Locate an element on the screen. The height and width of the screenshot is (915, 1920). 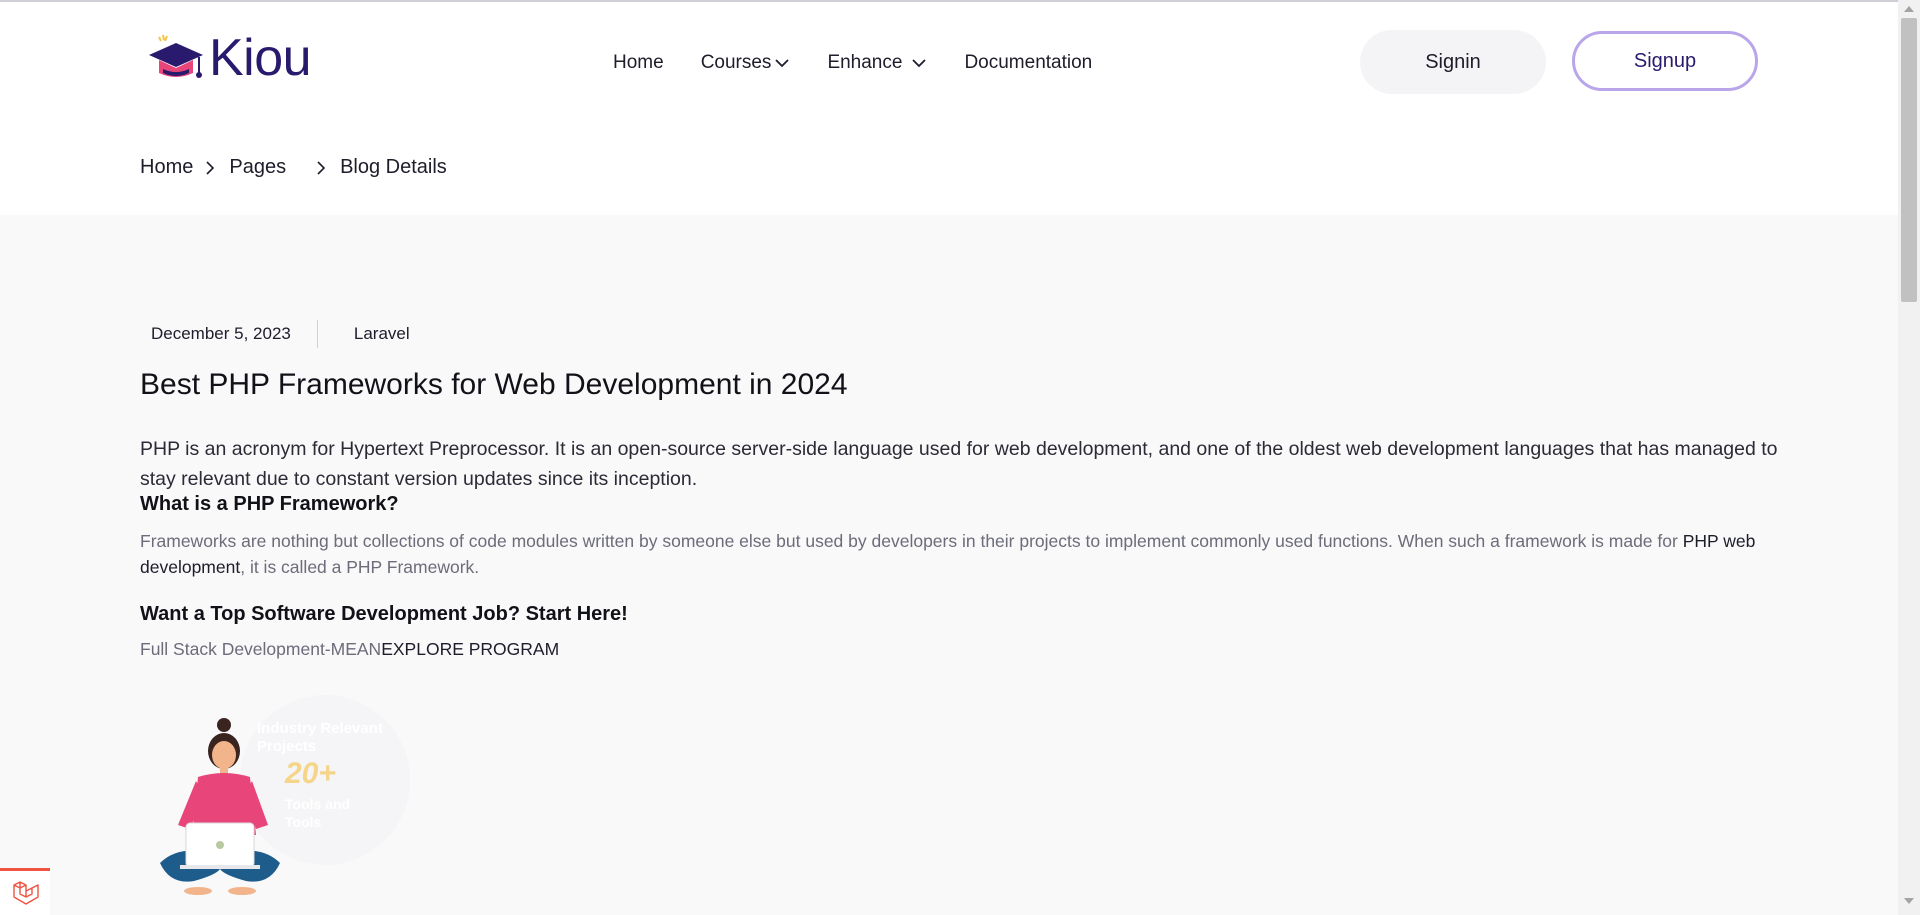
breadcrumb-current: Blog Details is located at coordinates (393, 167).